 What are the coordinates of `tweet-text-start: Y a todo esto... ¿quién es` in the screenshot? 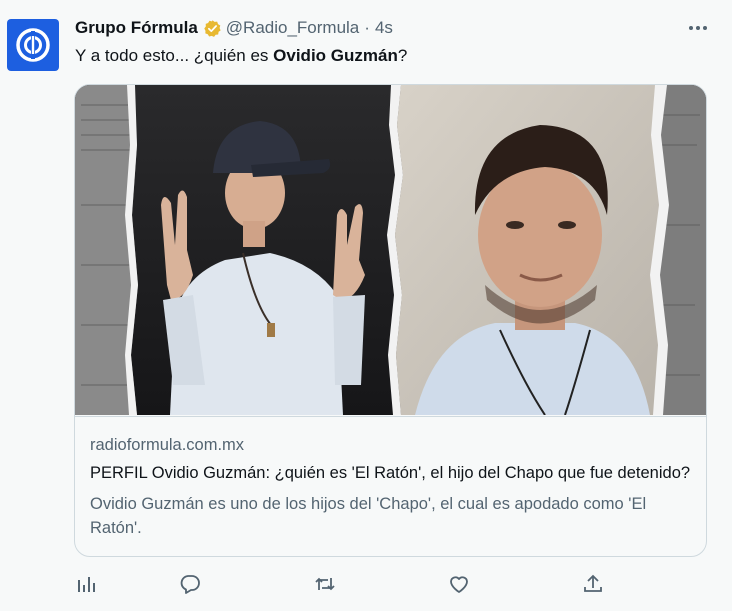 It's located at (174, 55).